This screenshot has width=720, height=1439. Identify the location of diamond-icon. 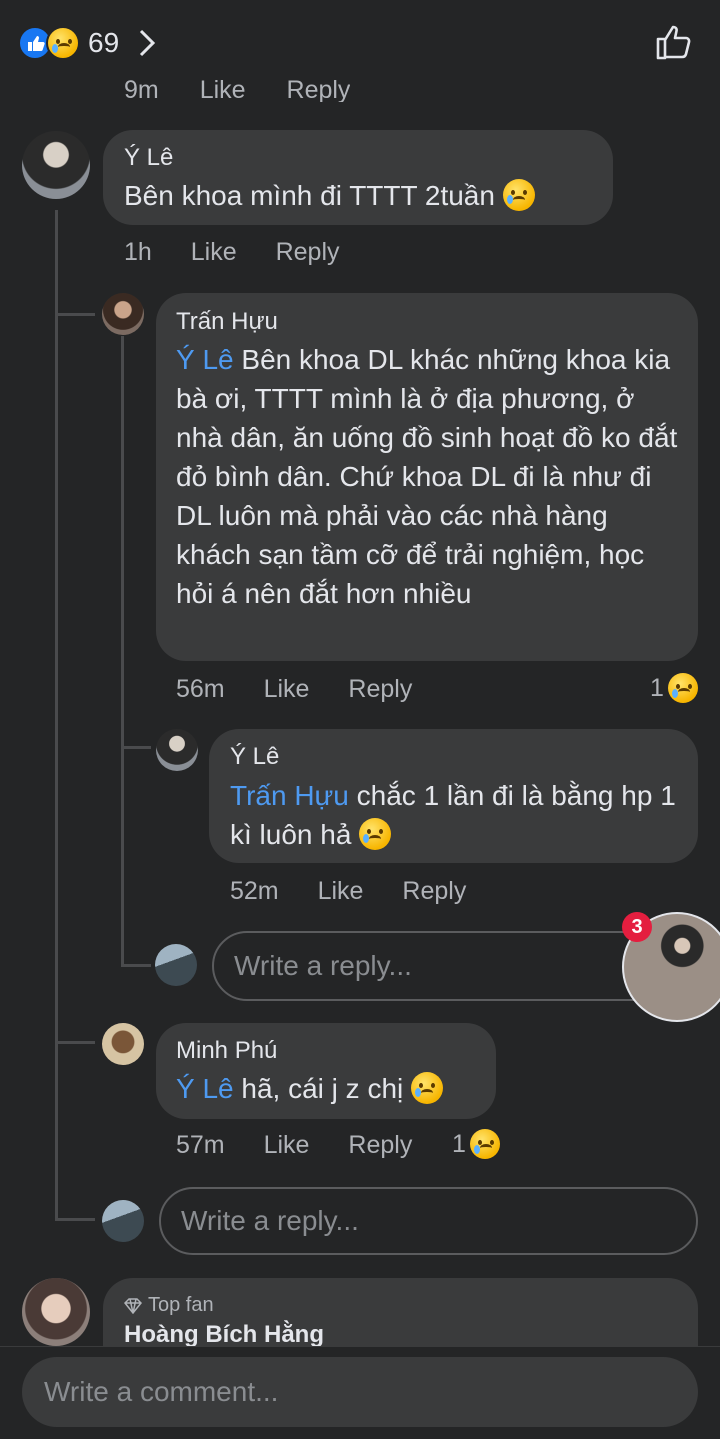
(133, 1305).